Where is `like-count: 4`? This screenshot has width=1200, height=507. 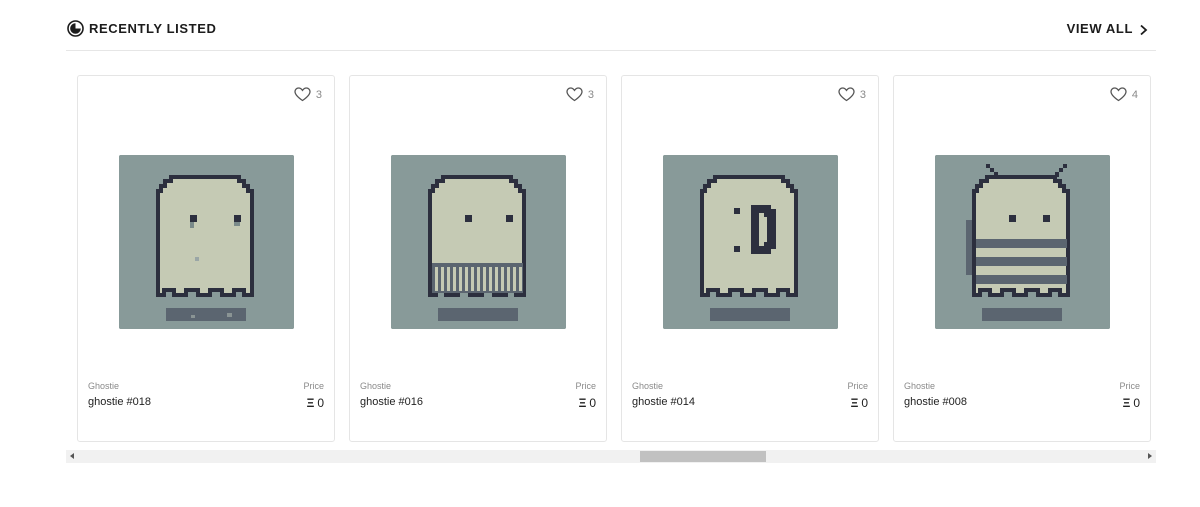 like-count: 4 is located at coordinates (1134, 94).